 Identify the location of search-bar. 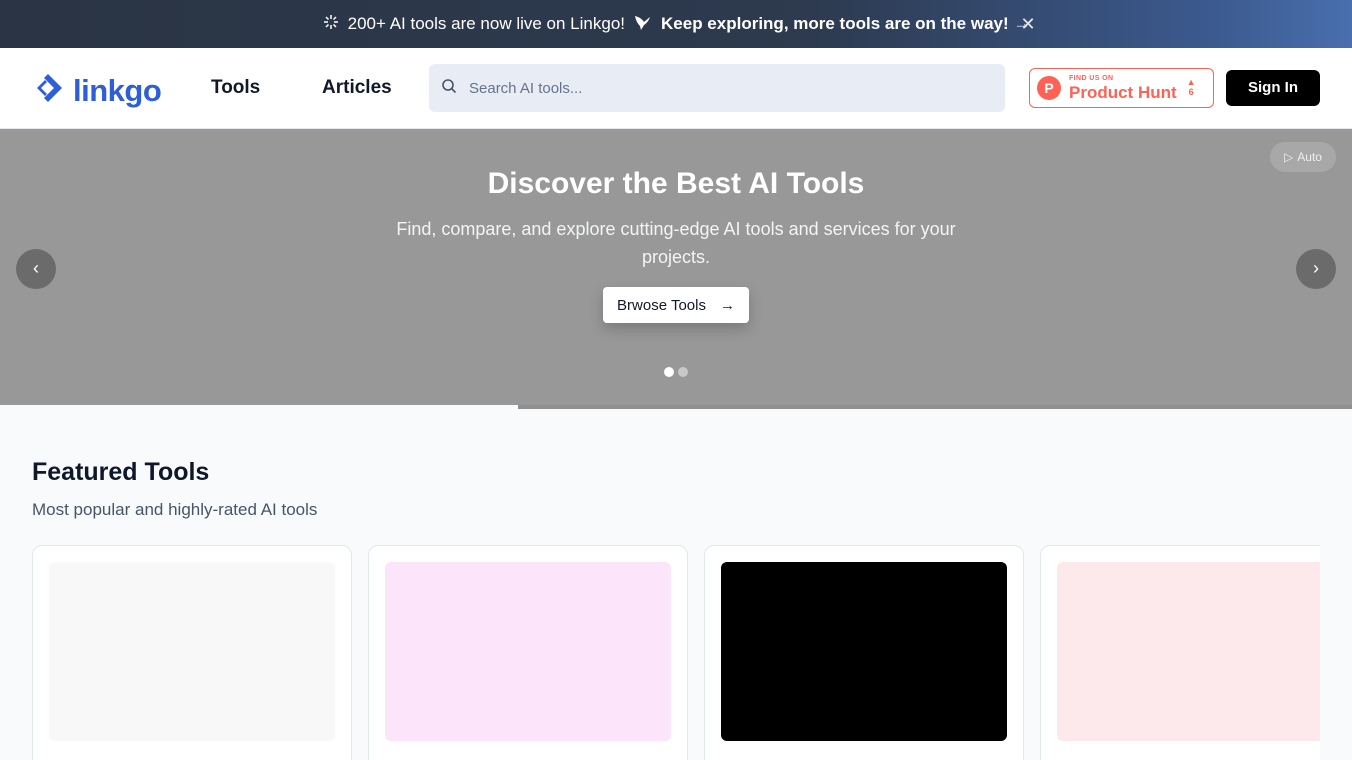
(717, 88).